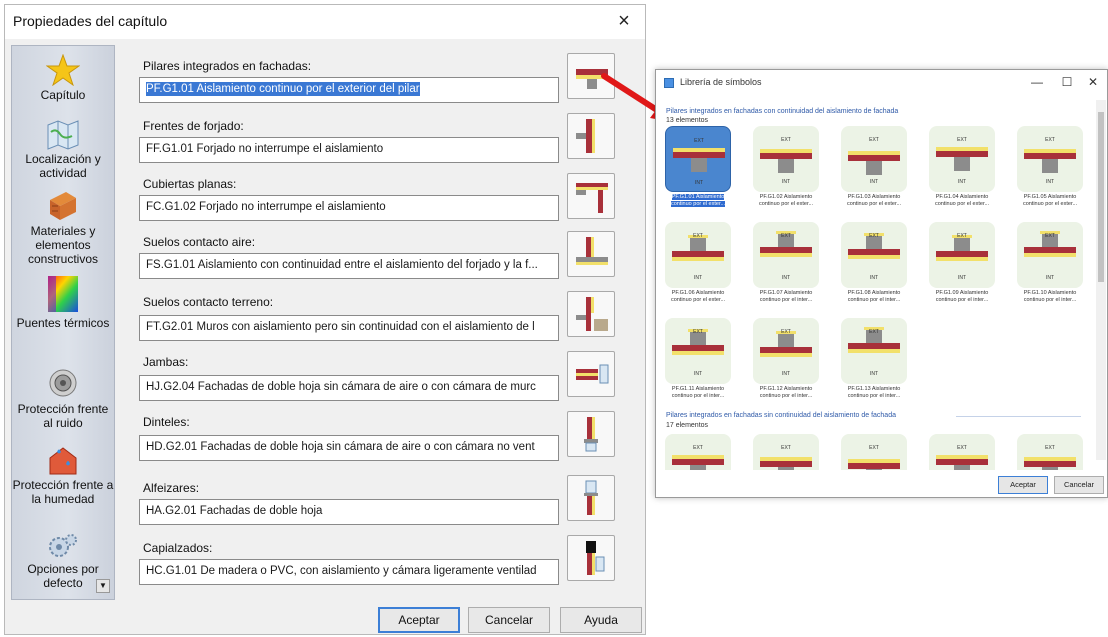 Image resolution: width=1108 pixels, height=637 pixels. I want to click on roller-box-symbol-icon, so click(595, 558).